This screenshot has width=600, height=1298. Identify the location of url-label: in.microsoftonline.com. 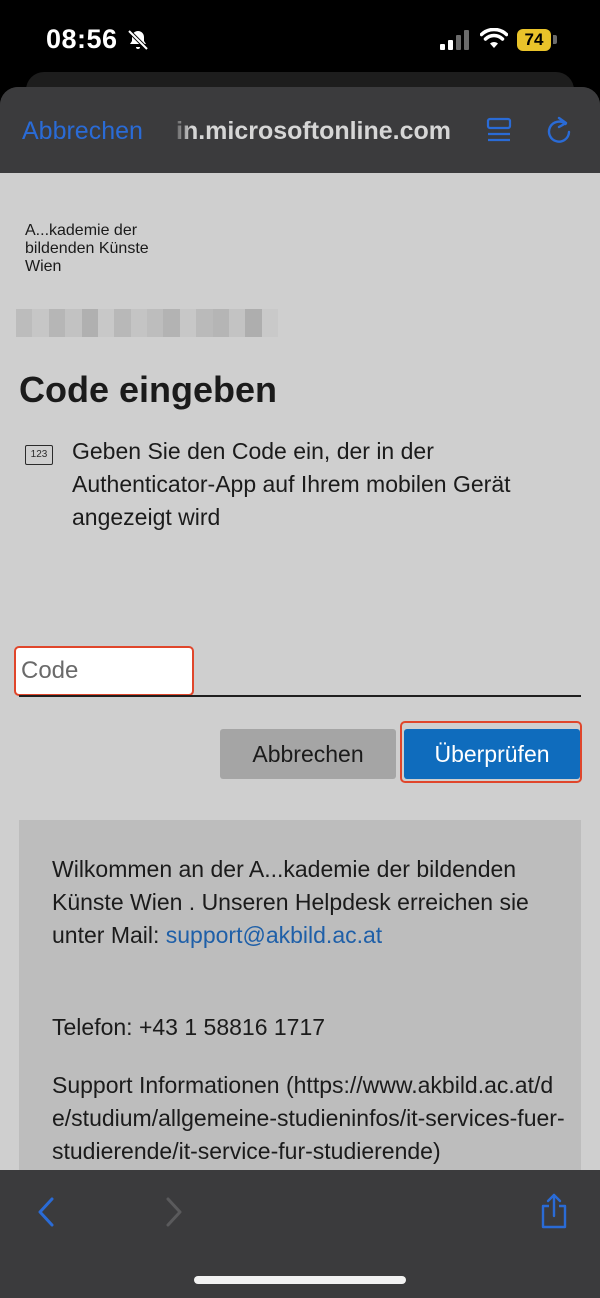
(314, 131).